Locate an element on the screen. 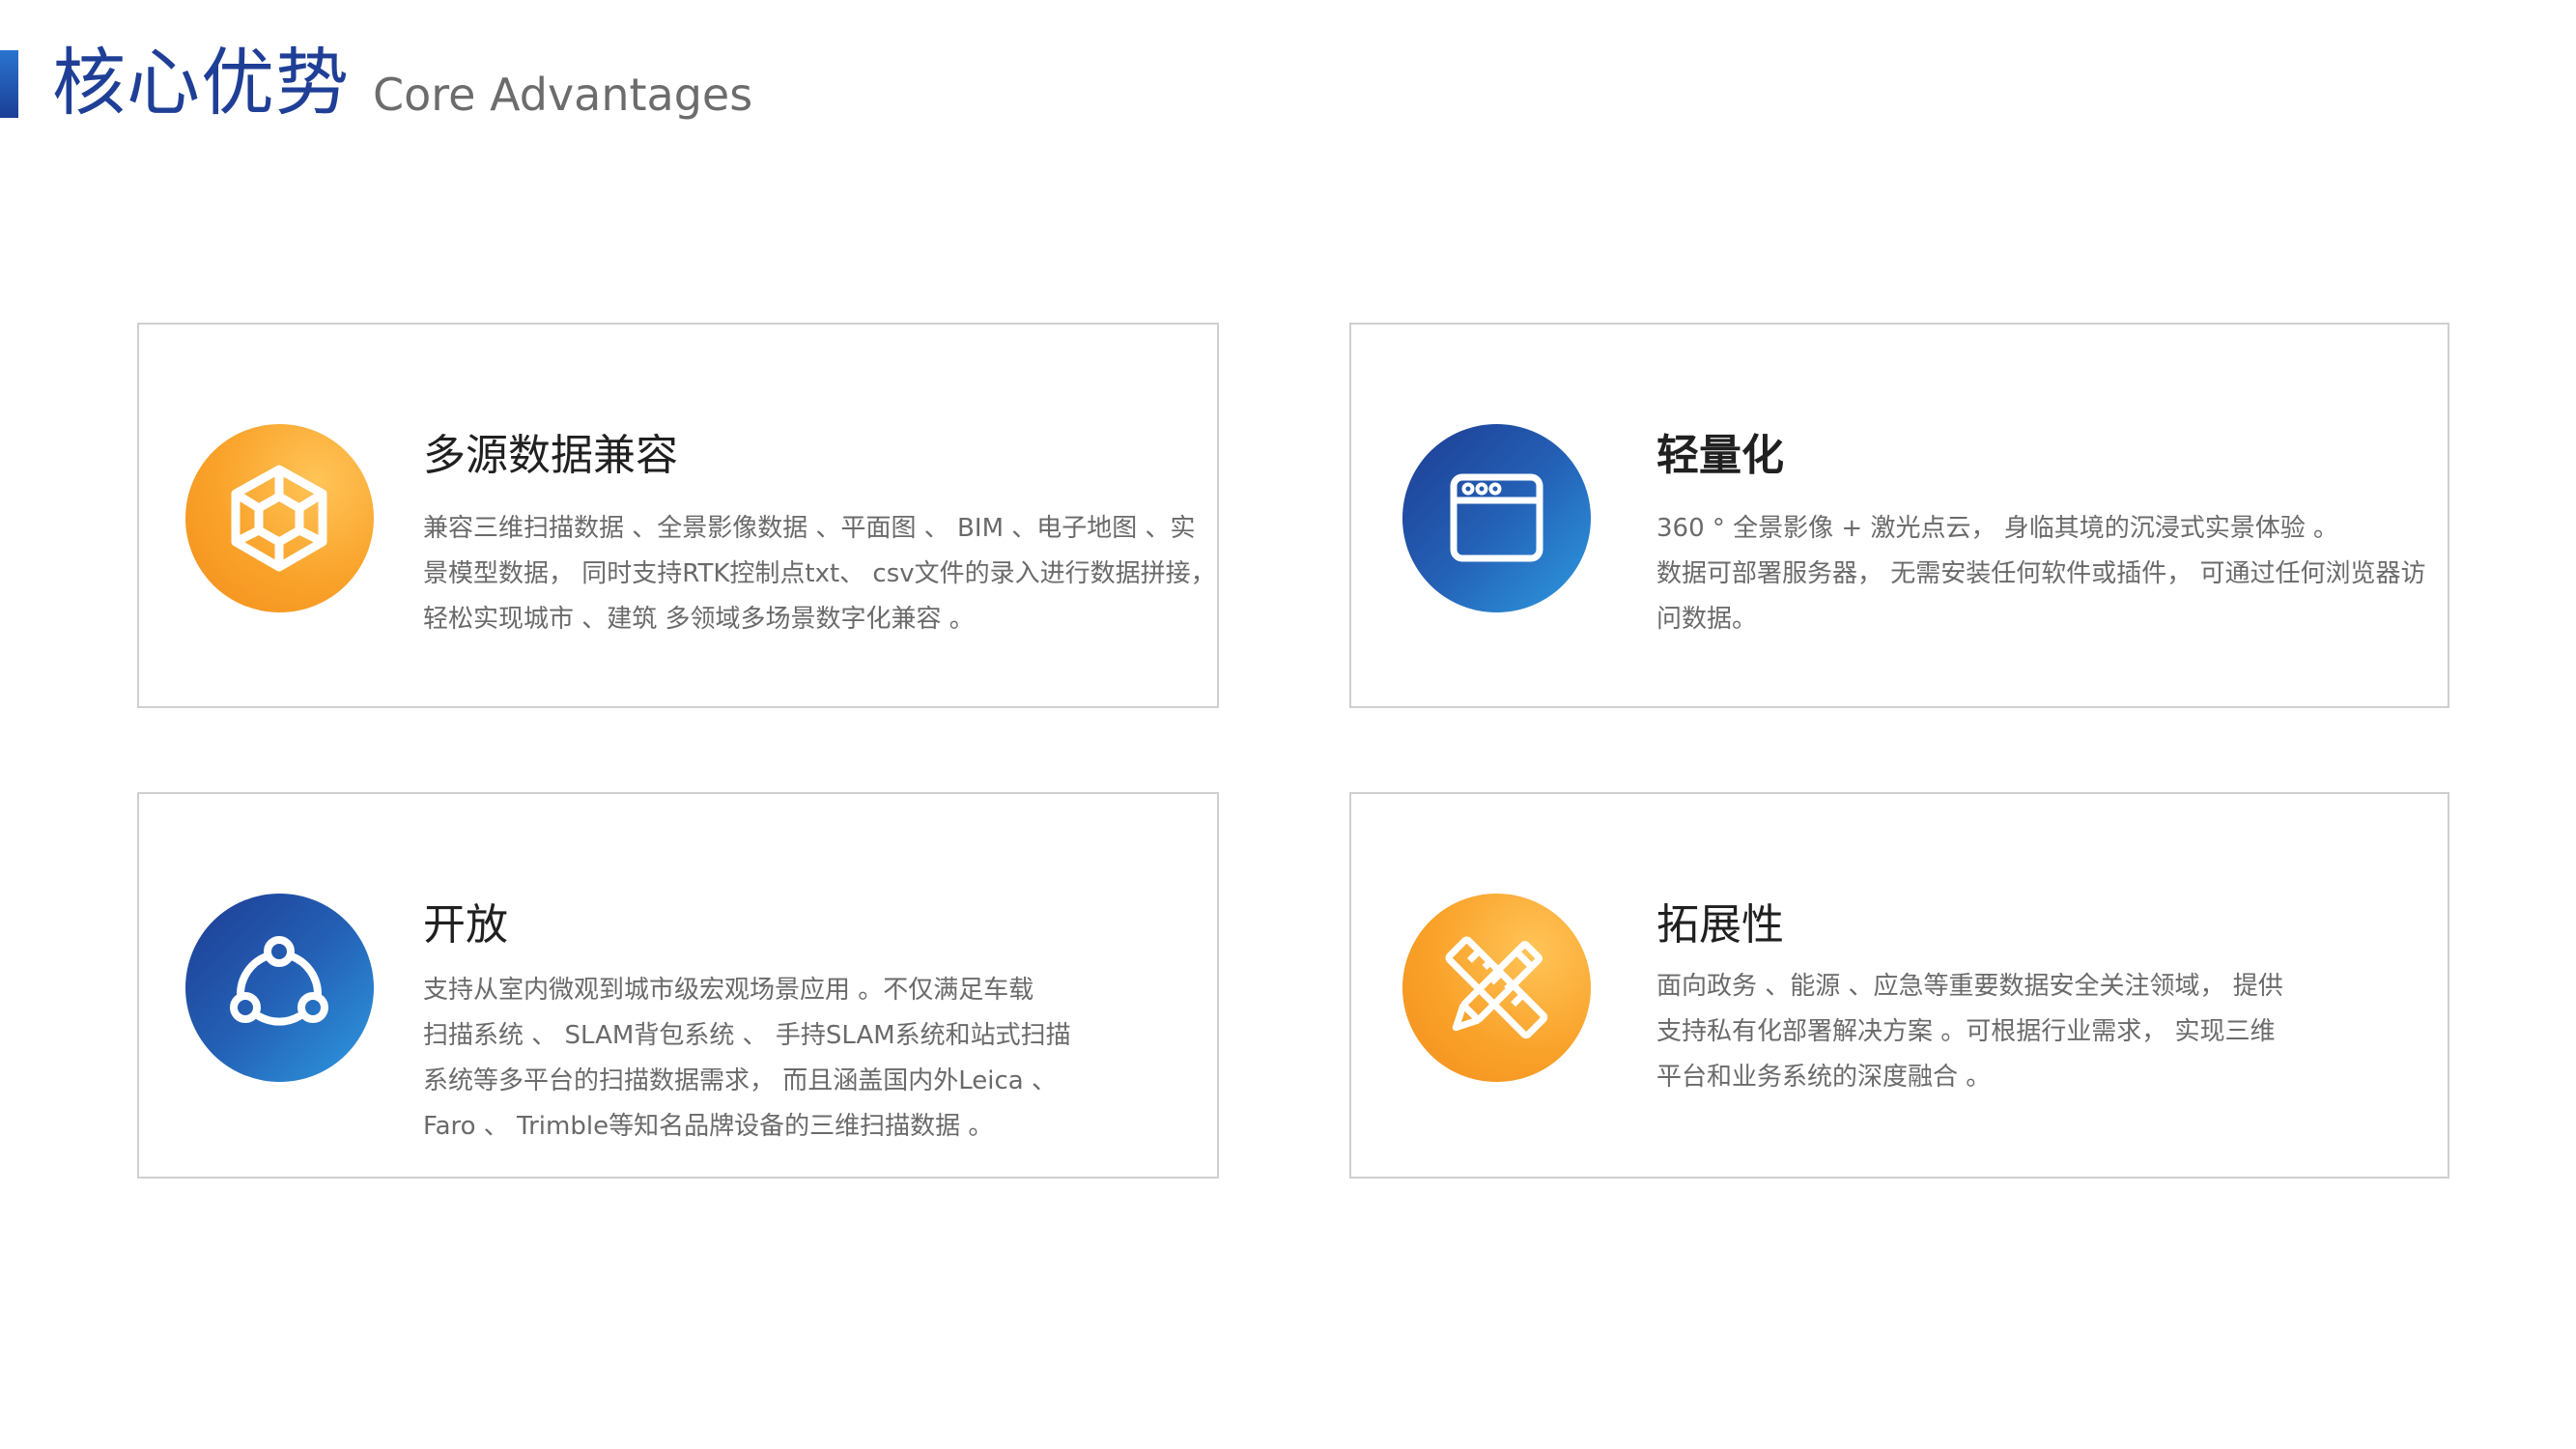 The height and width of the screenshot is (1449, 2576). browser-window-icon is located at coordinates (1496, 518).